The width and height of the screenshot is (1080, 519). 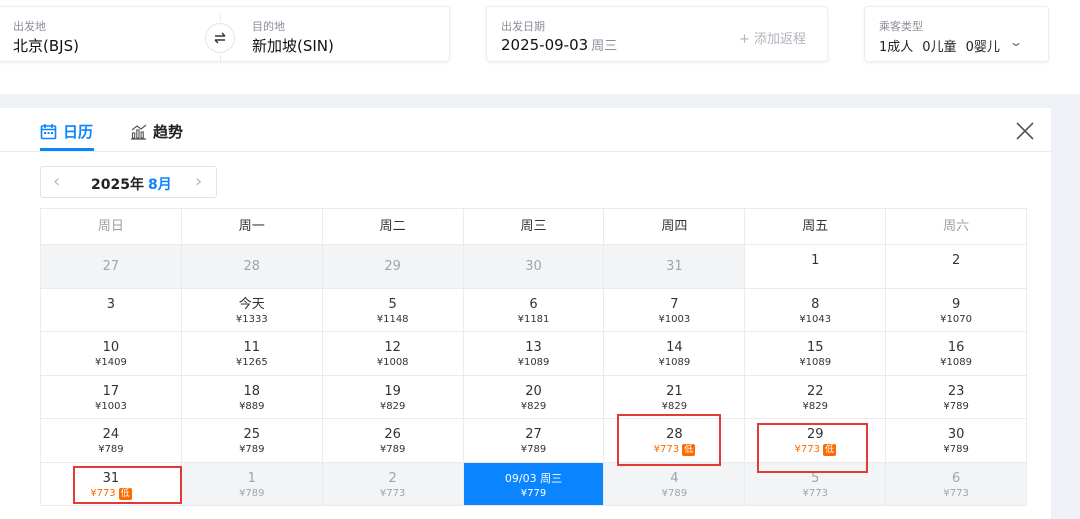 I want to click on destination-label: 目的地, so click(x=268, y=26).